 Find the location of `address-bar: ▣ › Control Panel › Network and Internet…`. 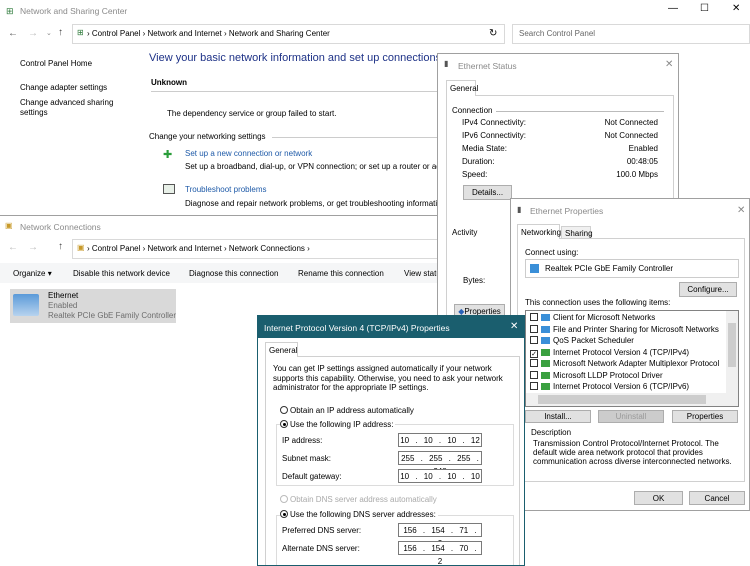

address-bar: ▣ › Control Panel › Network and Internet… is located at coordinates (258, 249).